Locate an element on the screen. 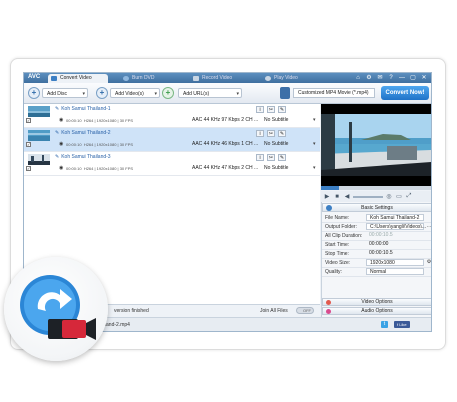 The image size is (457, 402). file-name: ✎ Koh Samui Thailand-3 is located at coordinates (83, 157).